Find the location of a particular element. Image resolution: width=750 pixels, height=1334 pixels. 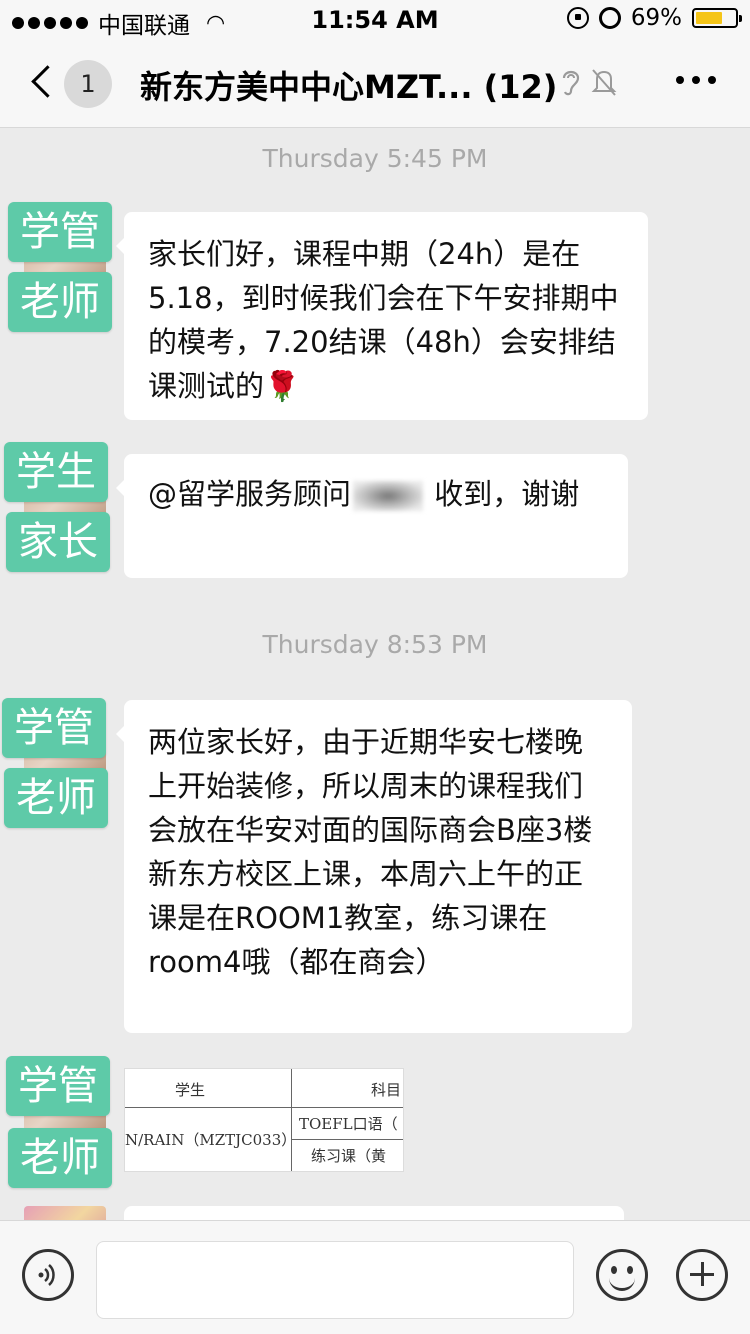

image-message: 学生 科目 N/RAIN（MZTJC033） TOEFL口语（ 练习课（黄 is located at coordinates (264, 1120).